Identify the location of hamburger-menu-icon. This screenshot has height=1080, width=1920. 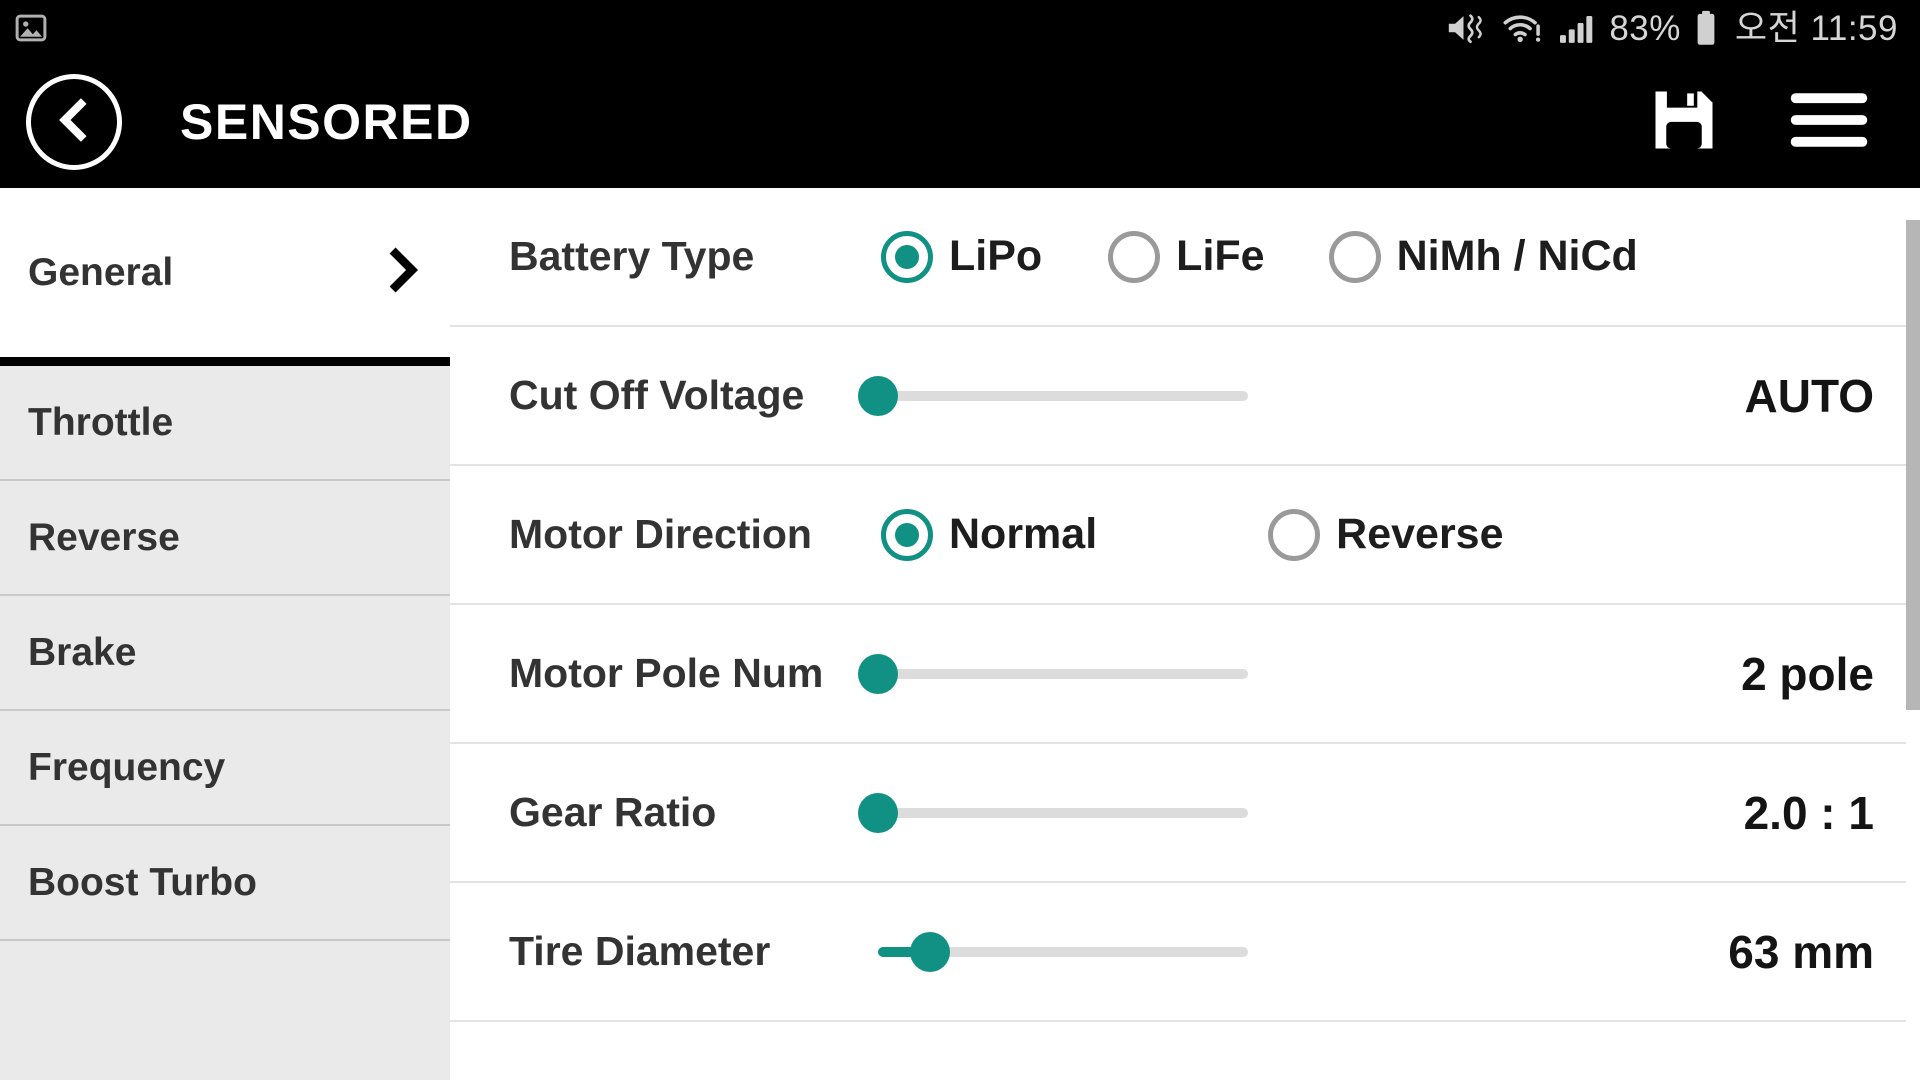
(1829, 122).